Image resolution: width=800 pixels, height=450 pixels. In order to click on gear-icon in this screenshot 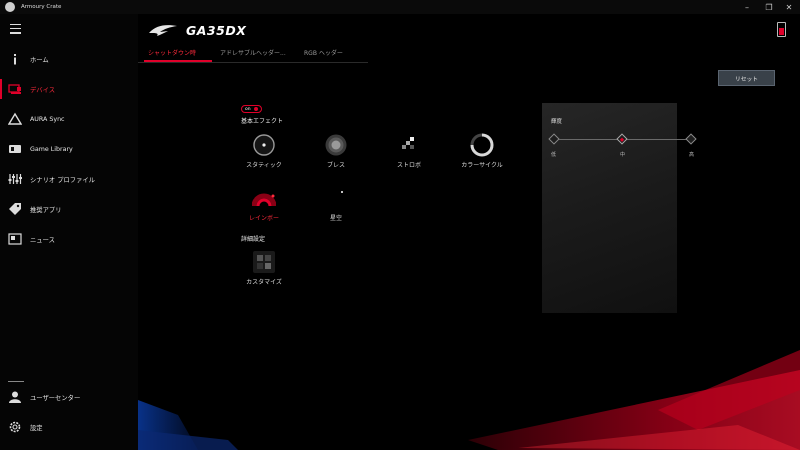, I will do `click(15, 427)`.